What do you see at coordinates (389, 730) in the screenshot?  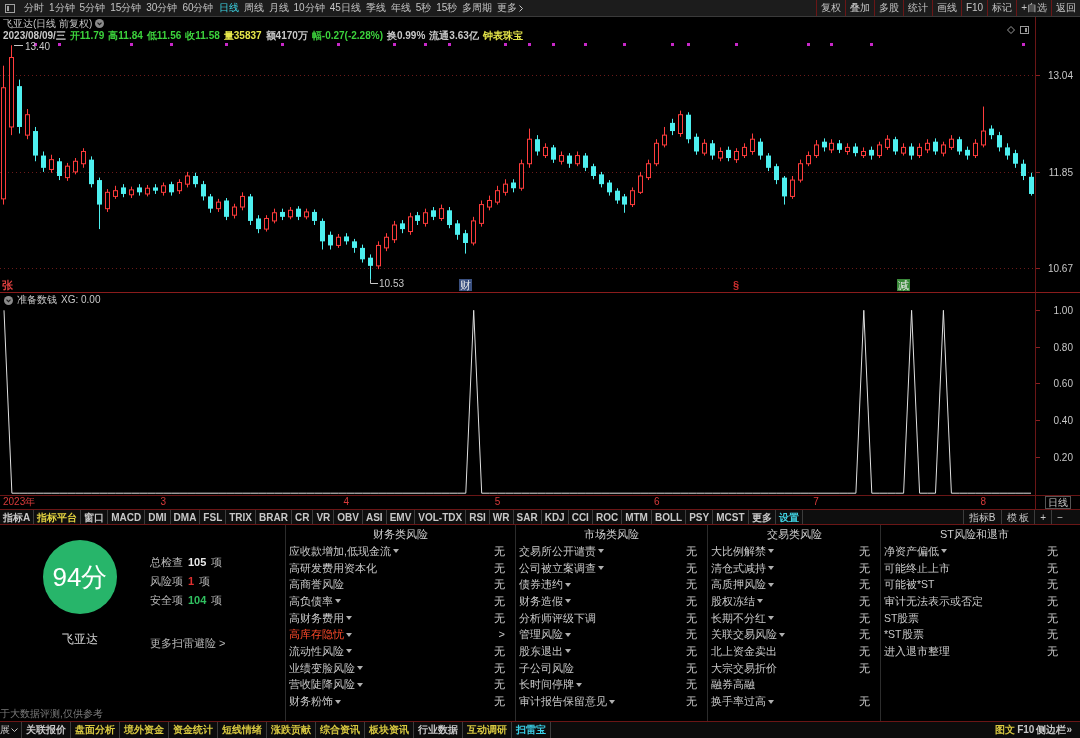 I see `bottom-tab: 板块资讯` at bounding box center [389, 730].